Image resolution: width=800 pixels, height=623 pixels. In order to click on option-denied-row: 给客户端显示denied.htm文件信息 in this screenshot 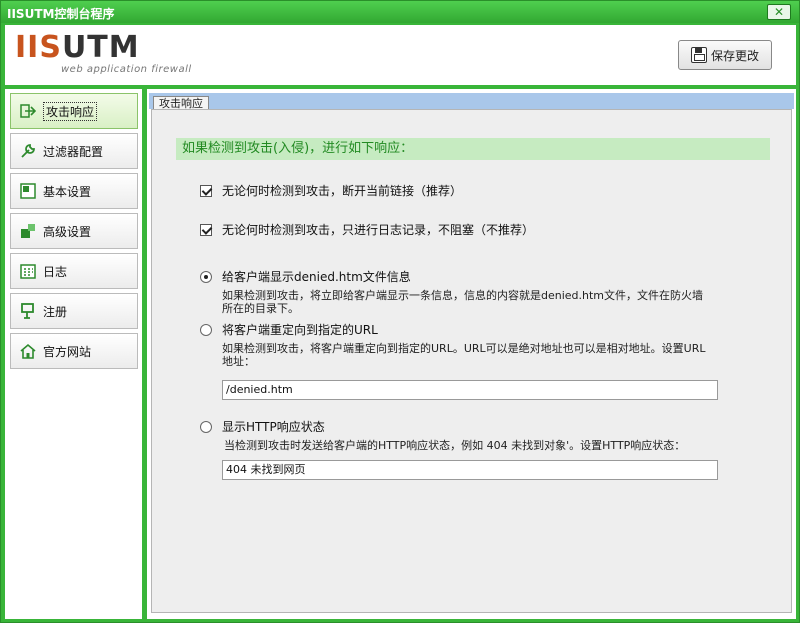, I will do `click(305, 276)`.